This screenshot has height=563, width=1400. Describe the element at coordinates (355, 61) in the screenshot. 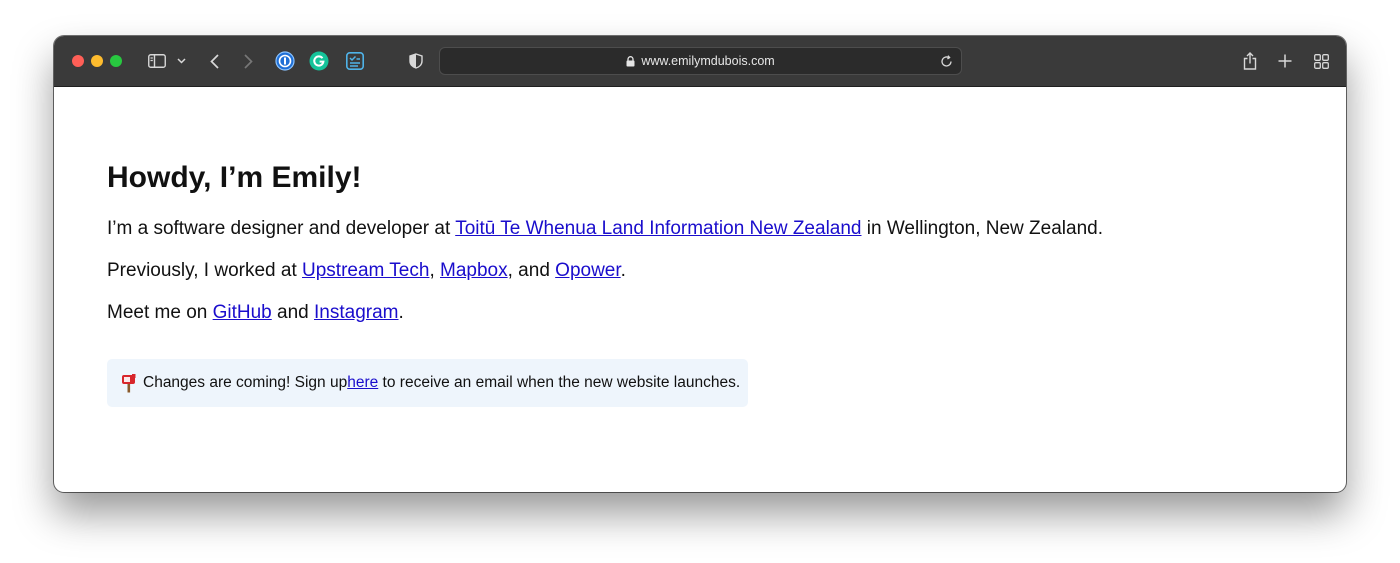

I see `tasks-extension-icon` at that location.